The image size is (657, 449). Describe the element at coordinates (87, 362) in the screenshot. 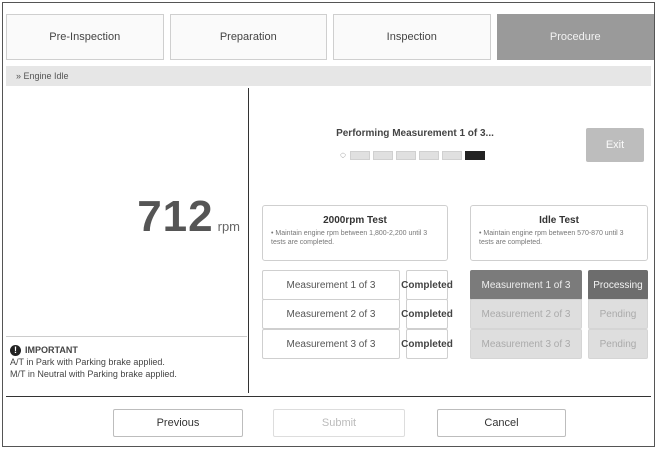

I see `important-line: A/T in Park with Parking brake applied.` at that location.